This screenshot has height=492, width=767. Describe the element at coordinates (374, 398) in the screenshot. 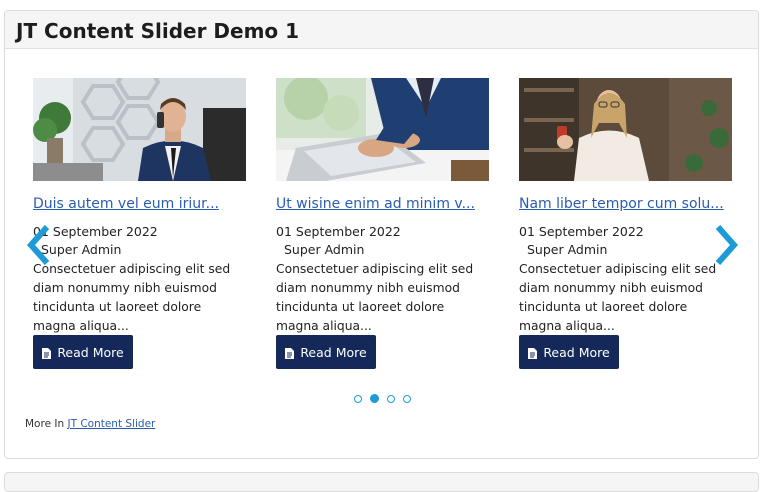

I see `pagination-dot-active` at that location.